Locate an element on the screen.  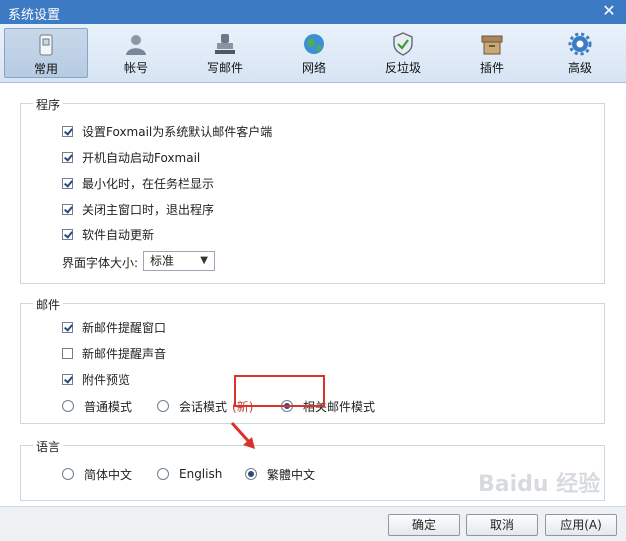
mode-label: 普通模式 is located at coordinates (108, 406).